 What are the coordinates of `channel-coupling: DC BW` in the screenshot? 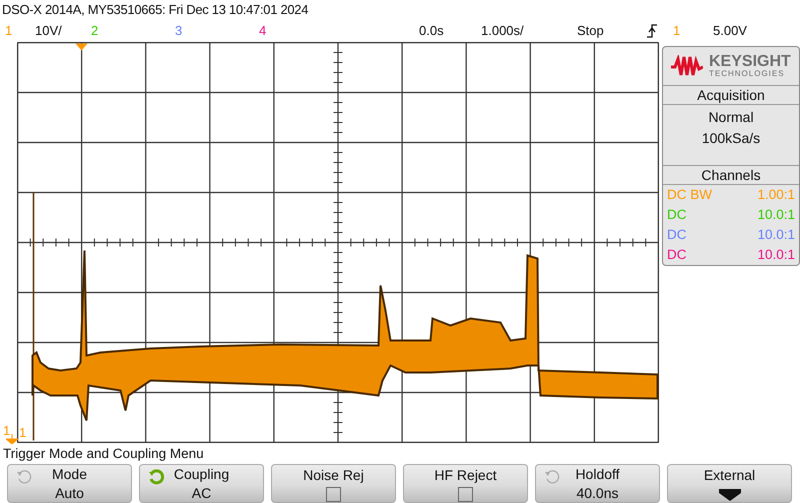 It's located at (689, 195).